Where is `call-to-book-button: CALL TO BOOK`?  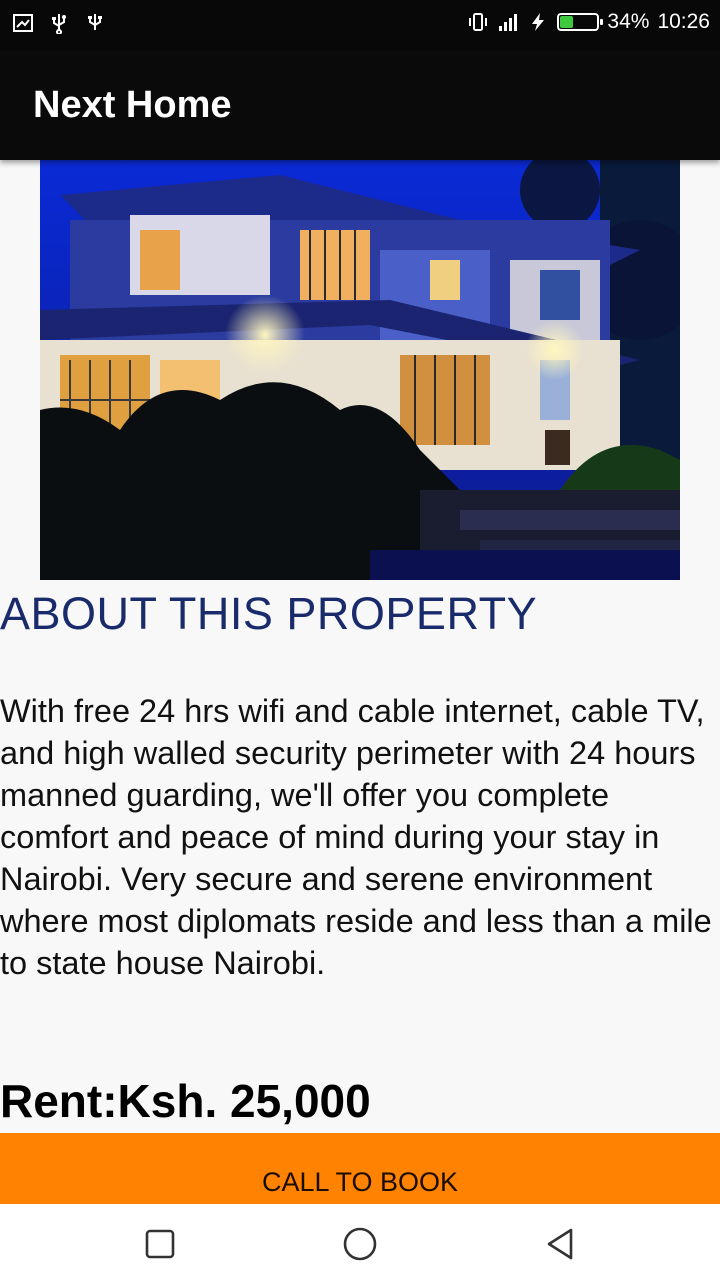 call-to-book-button: CALL TO BOOK is located at coordinates (360, 1168).